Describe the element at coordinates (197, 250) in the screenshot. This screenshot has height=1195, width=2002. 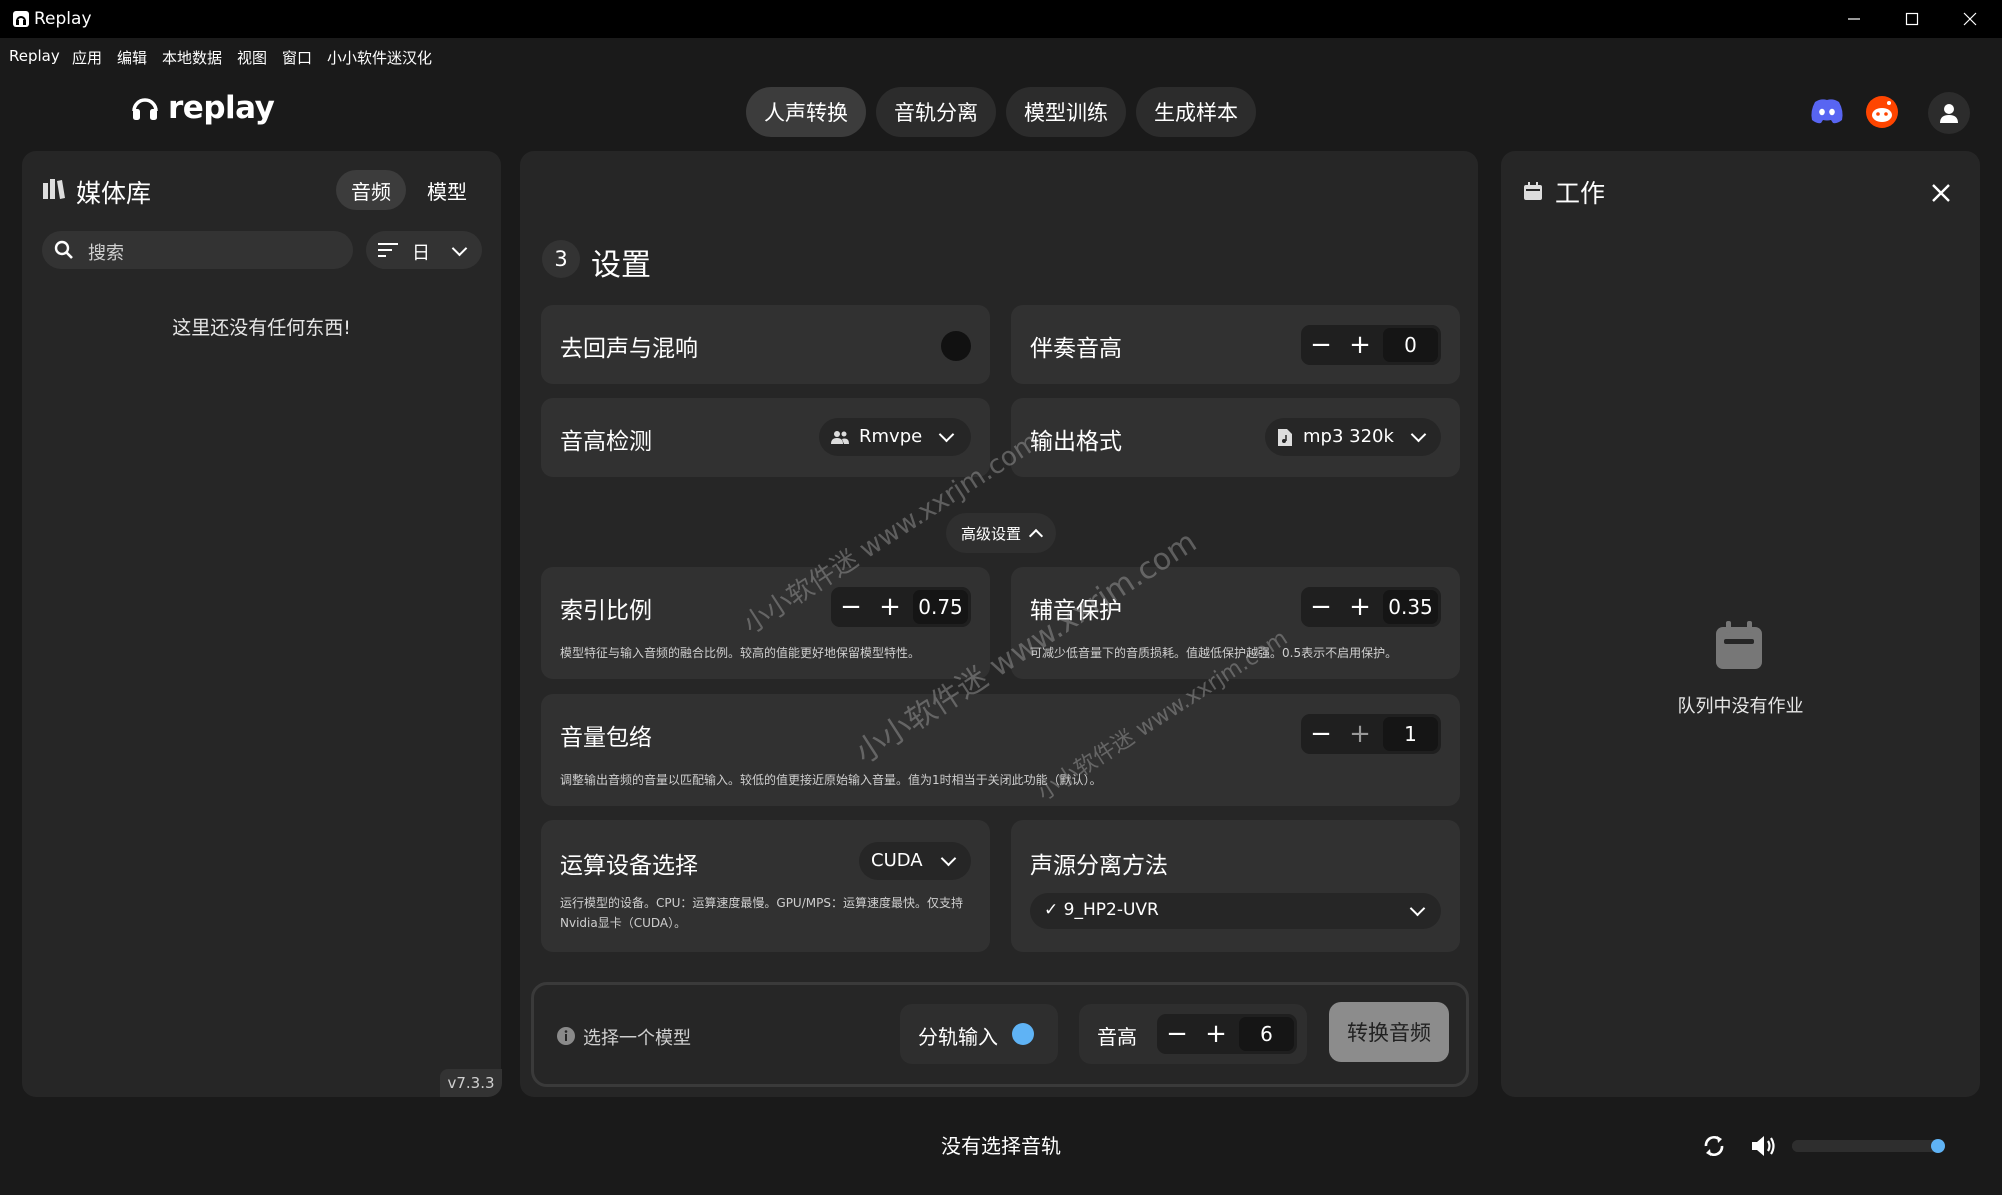
I see `search-input: 搜索` at that location.